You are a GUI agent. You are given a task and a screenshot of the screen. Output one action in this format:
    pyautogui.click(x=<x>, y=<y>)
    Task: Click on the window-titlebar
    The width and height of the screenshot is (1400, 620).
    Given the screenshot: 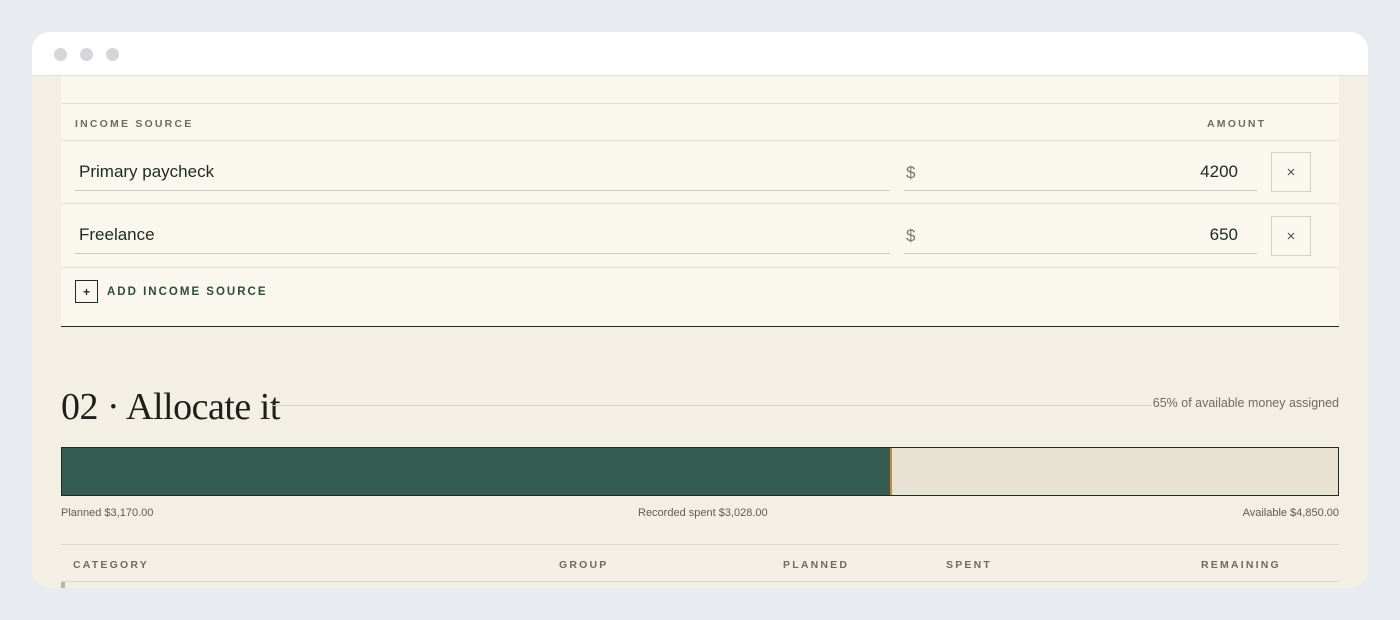 What is the action you would take?
    pyautogui.click(x=700, y=54)
    